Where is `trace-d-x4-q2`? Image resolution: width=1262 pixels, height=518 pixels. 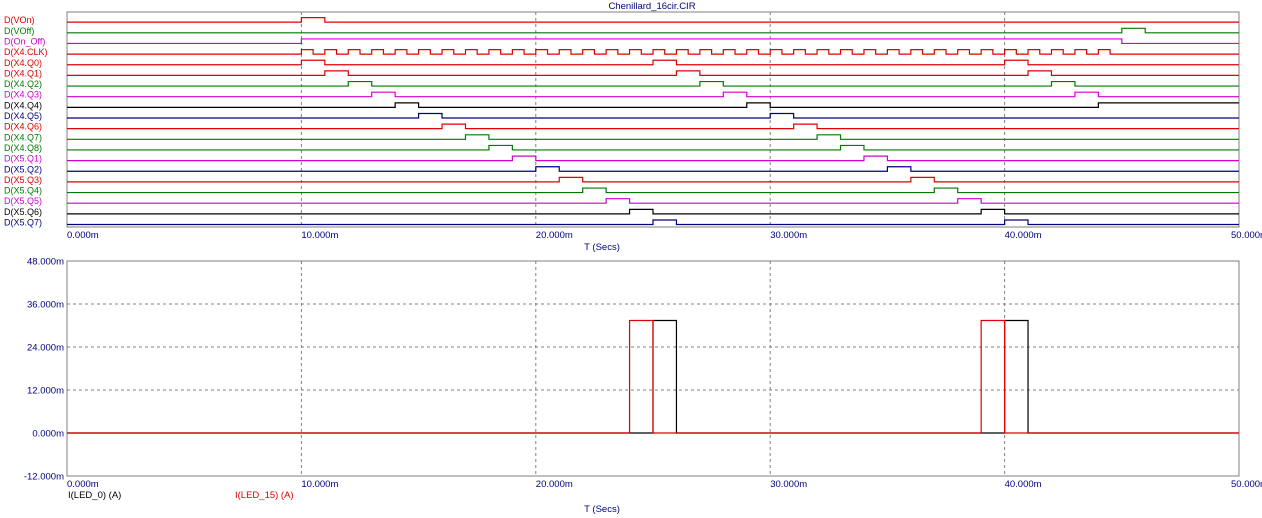
trace-d-x4-q2 is located at coordinates (653, 83).